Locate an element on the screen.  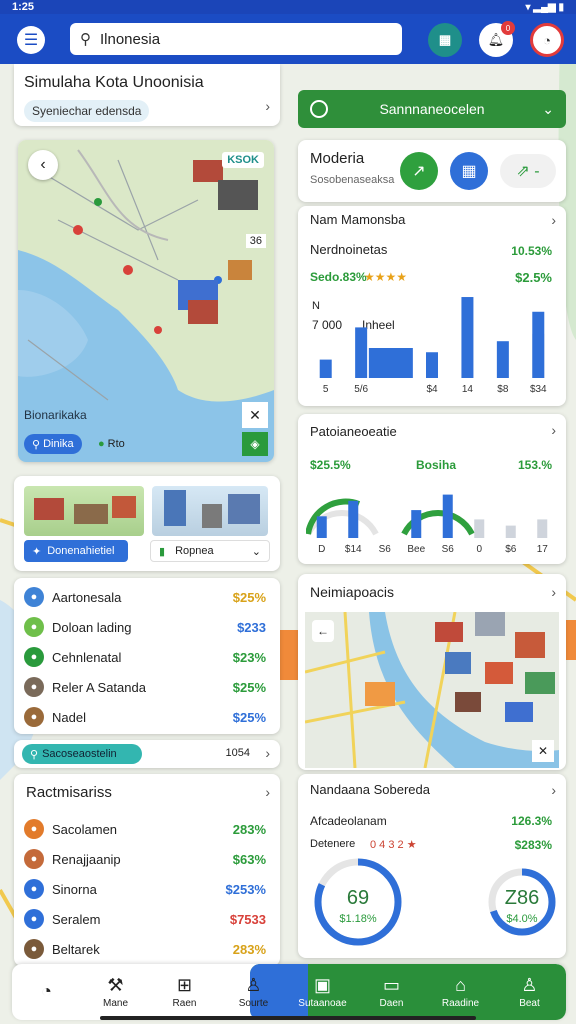
home-indicator is located at coordinates (288, 1018).